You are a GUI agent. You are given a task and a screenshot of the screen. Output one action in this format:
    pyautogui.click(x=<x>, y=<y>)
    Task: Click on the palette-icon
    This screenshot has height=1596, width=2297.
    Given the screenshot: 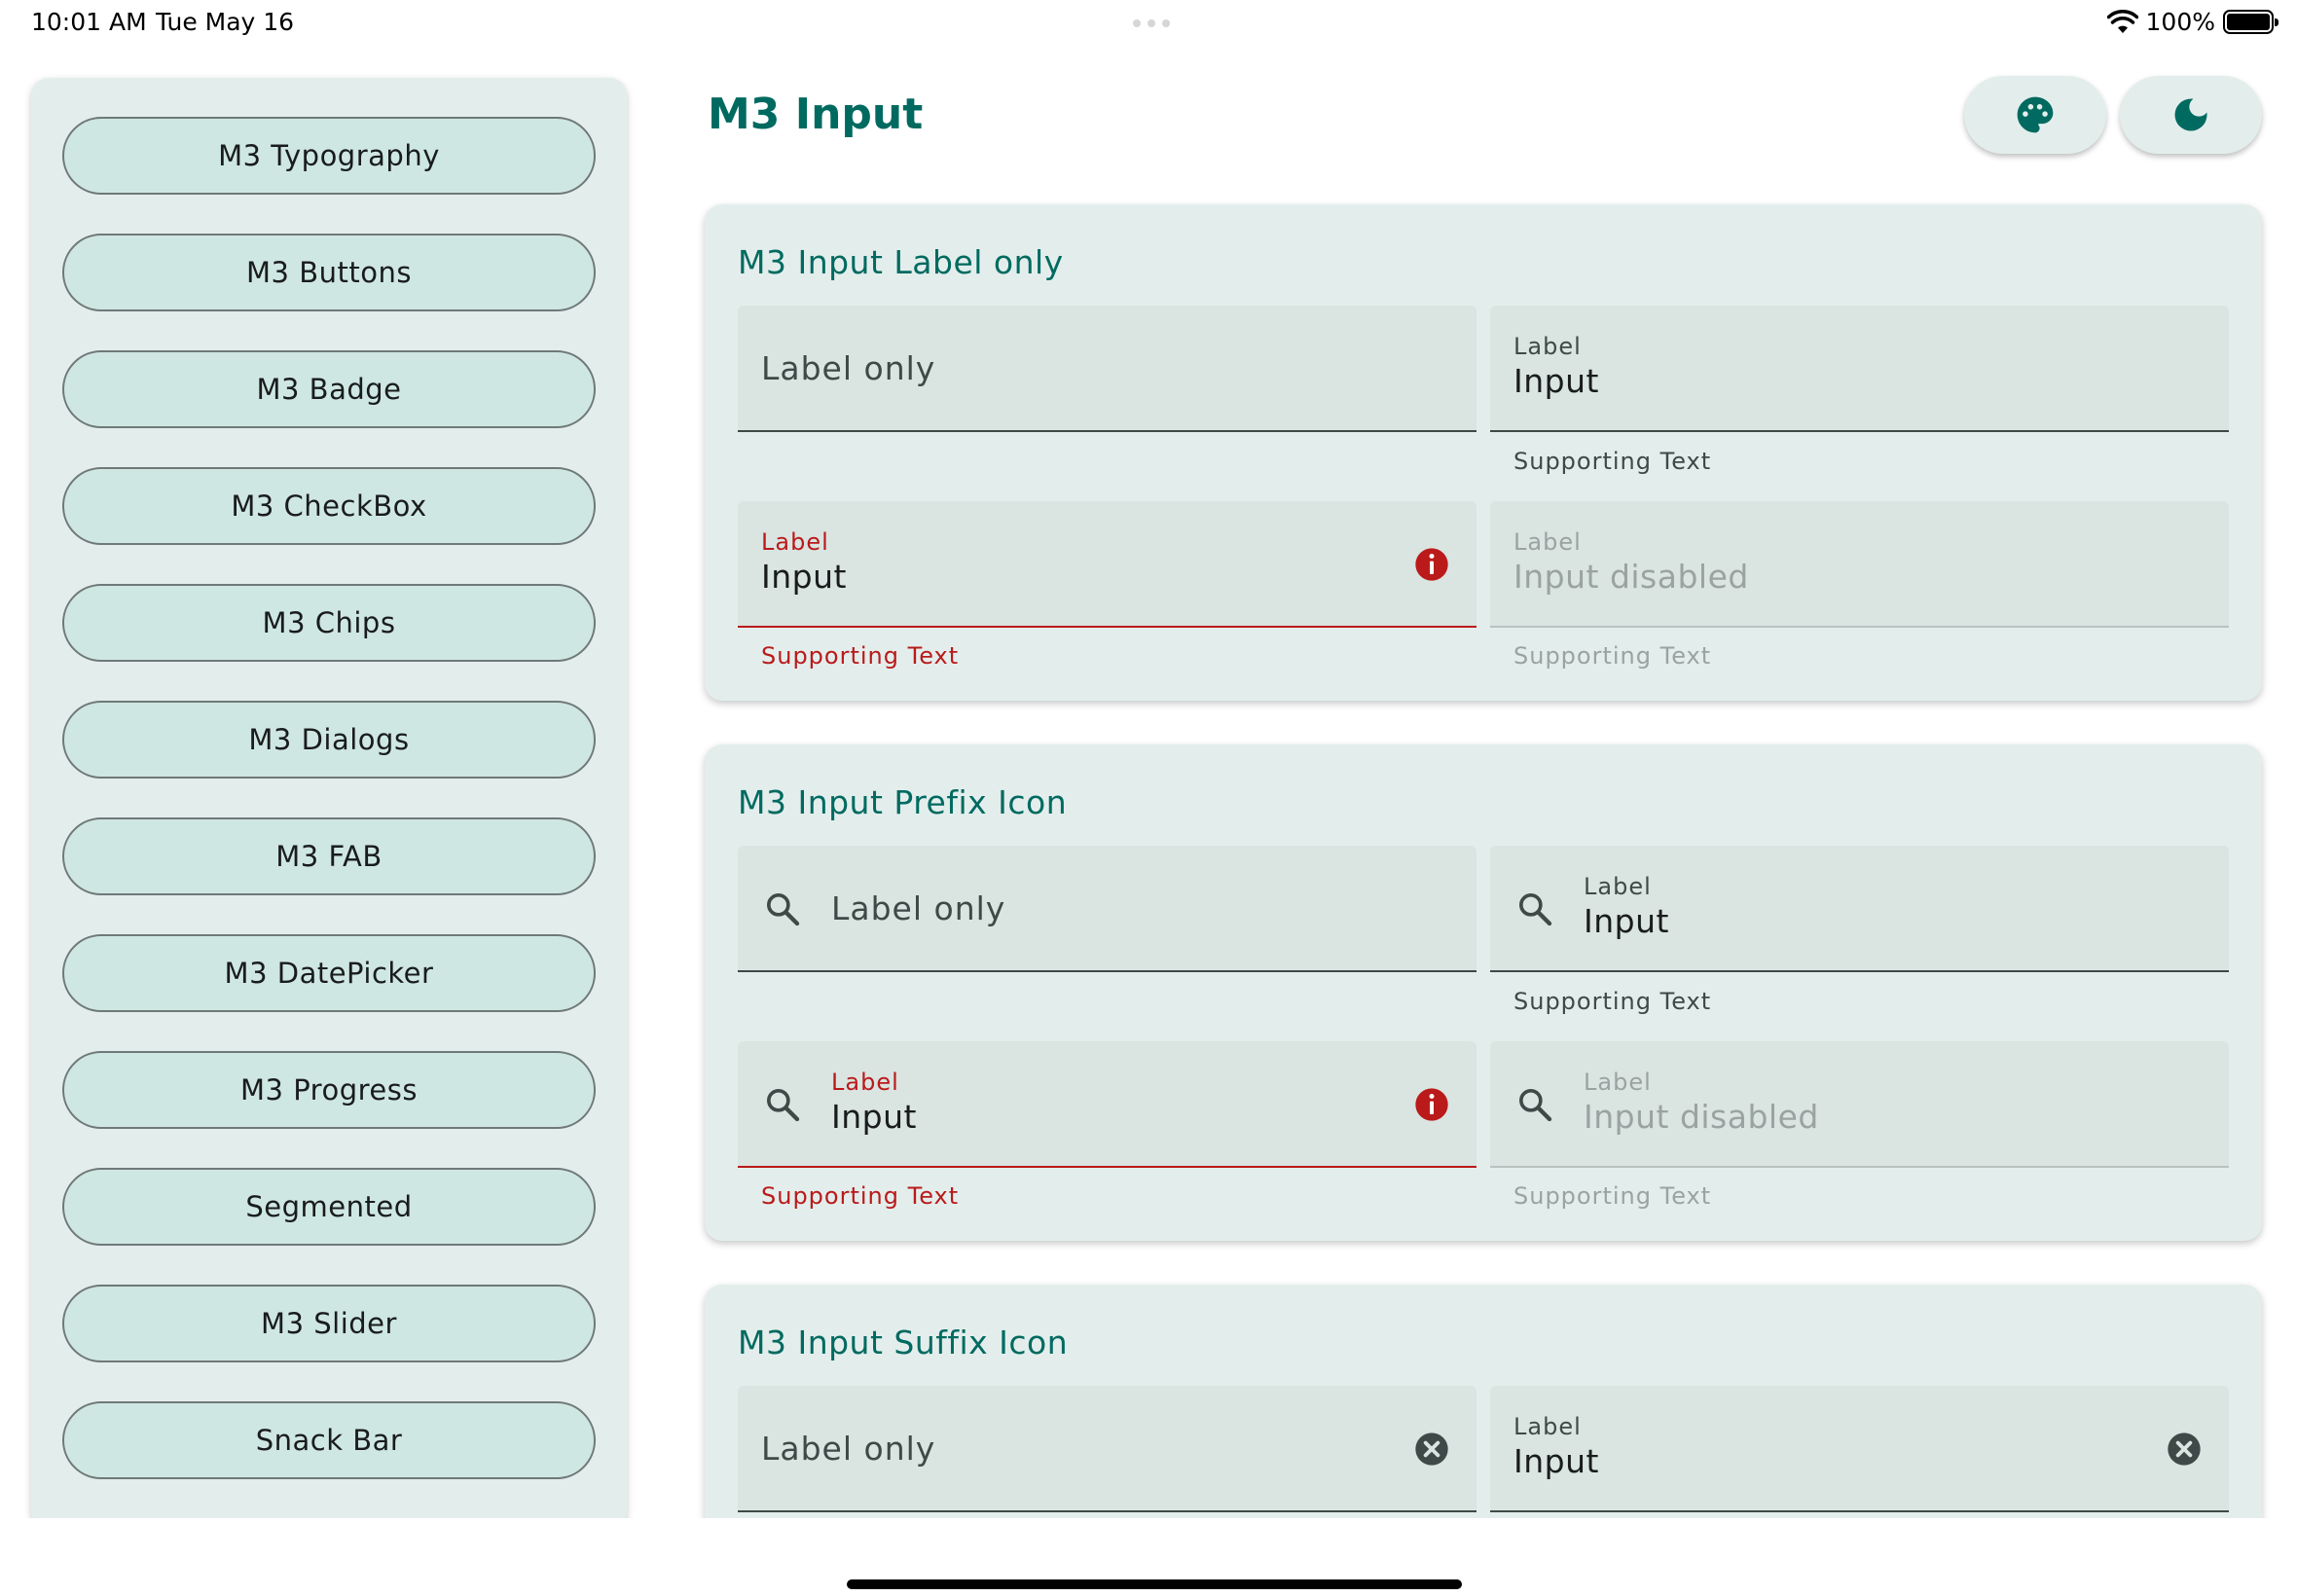 What is the action you would take?
    pyautogui.click(x=2035, y=114)
    